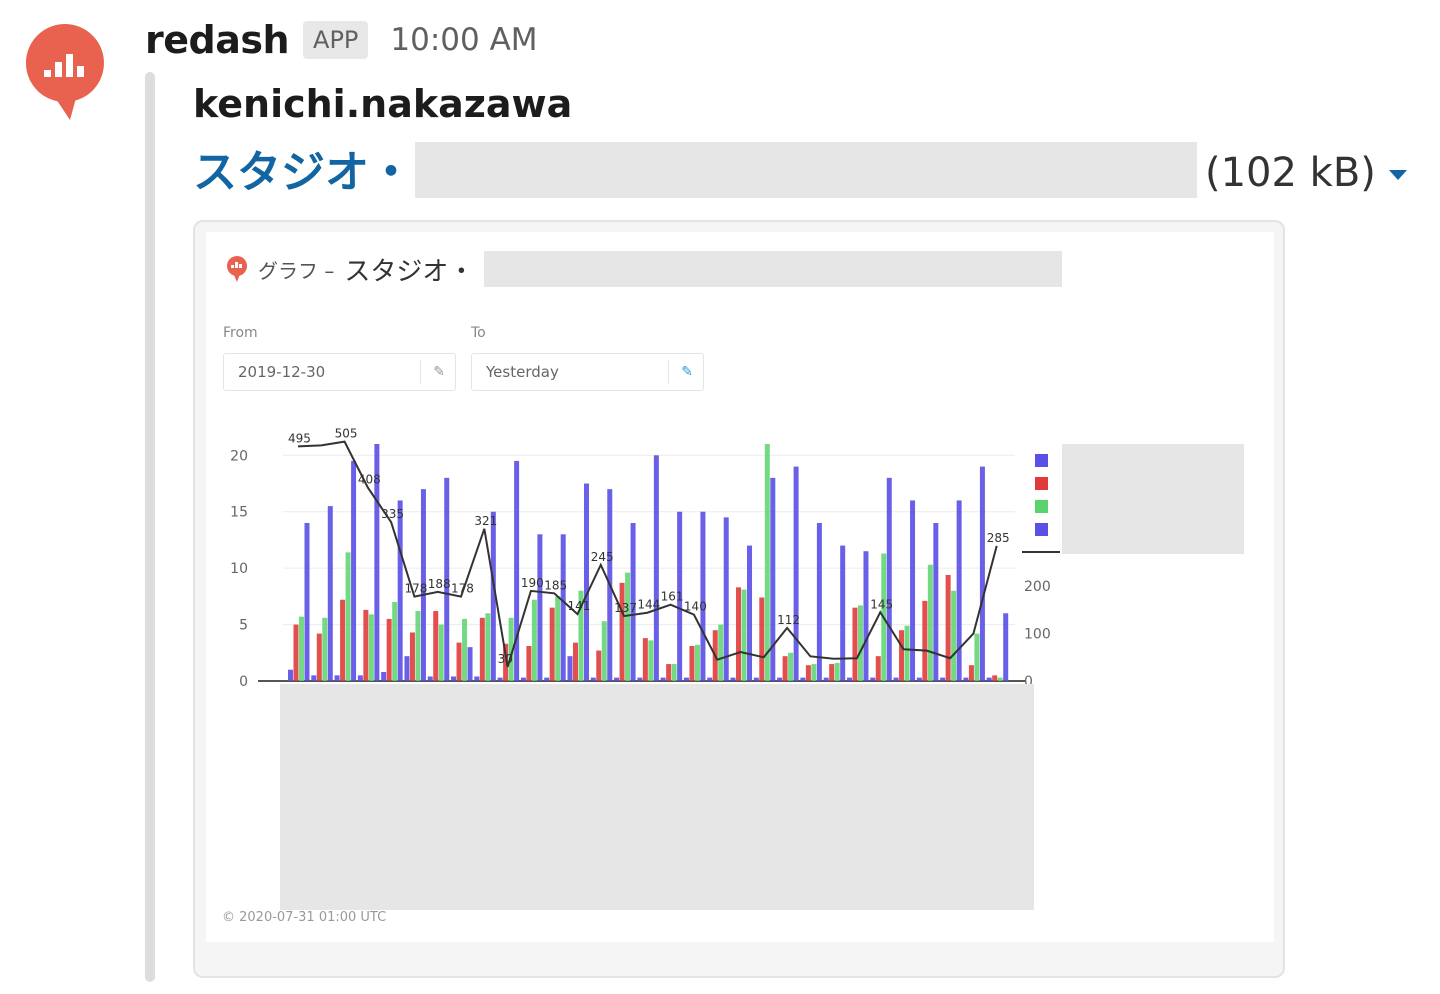  What do you see at coordinates (239, 513) in the screenshot?
I see `y-left-tick-label: 15` at bounding box center [239, 513].